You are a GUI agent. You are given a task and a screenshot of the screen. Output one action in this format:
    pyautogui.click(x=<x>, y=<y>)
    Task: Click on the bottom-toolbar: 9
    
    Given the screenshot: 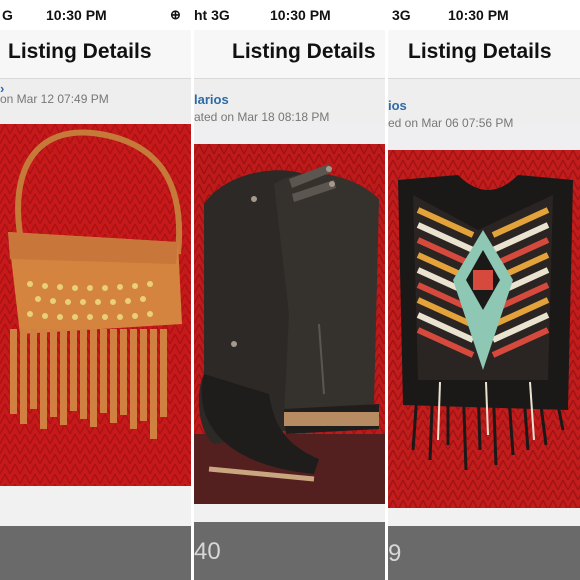 What is the action you would take?
    pyautogui.click(x=484, y=553)
    